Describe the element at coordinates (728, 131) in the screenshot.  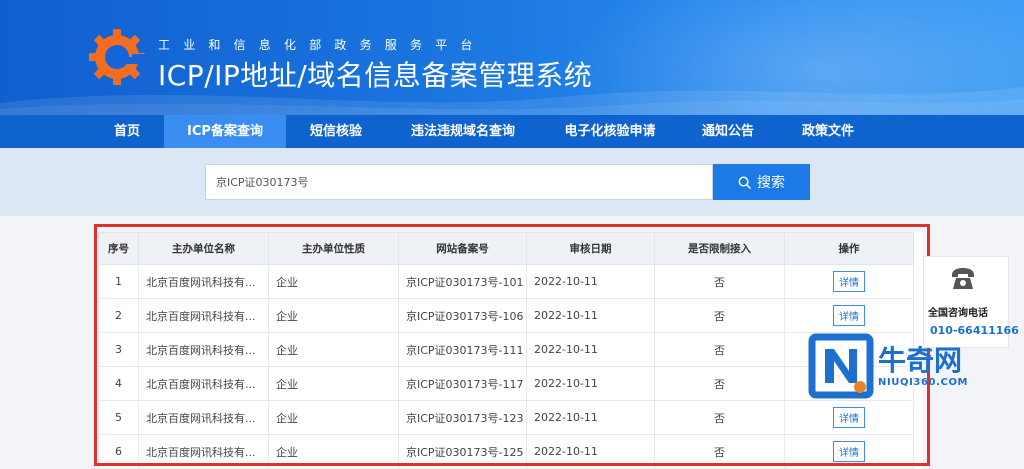
I see `nav-item-announcements: 通知公告` at that location.